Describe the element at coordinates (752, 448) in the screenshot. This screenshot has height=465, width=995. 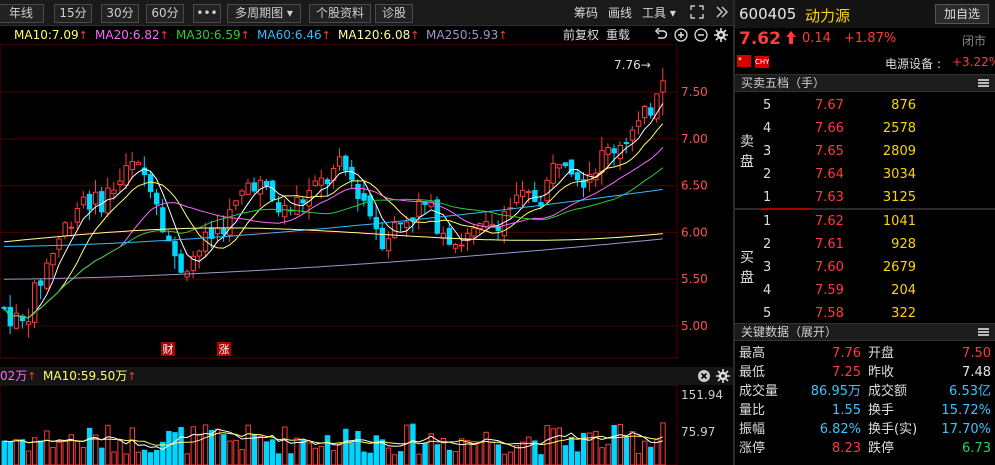
I see `key-label: 涨停` at that location.